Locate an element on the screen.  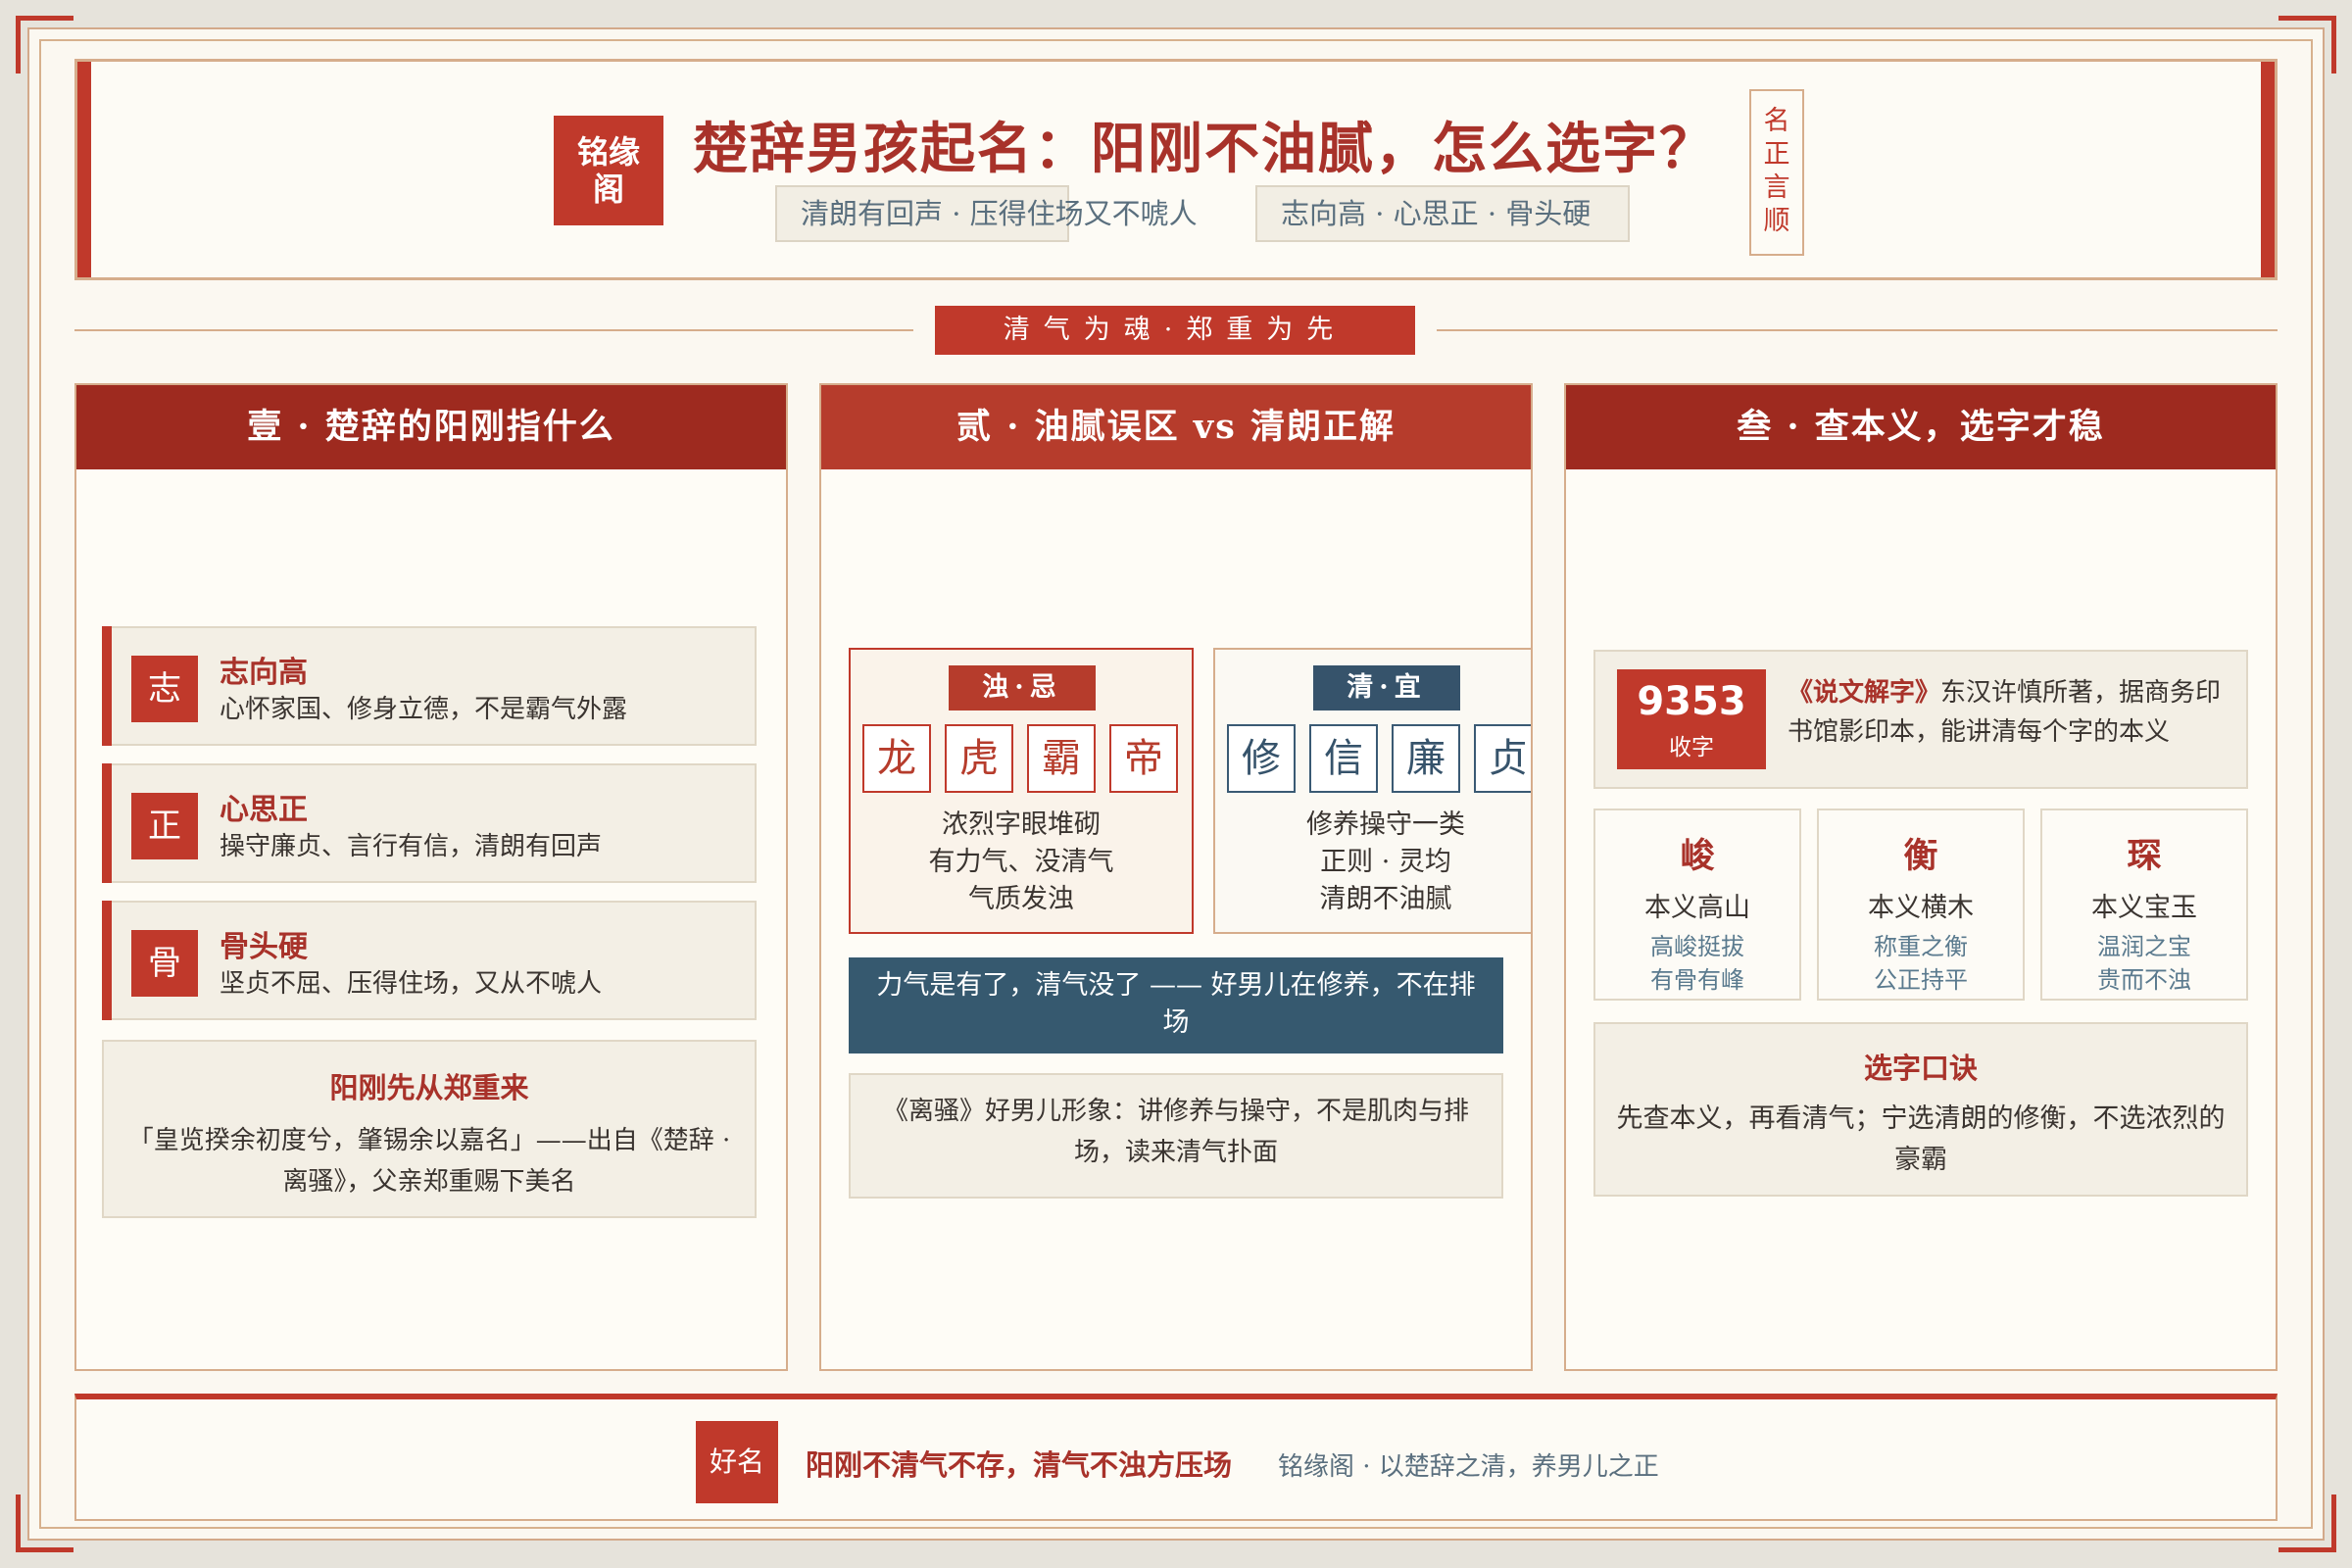
lisao-note: 《离骚》好男儿形象：讲修养与操守，不是肌肉与排场，读来清气扑面 is located at coordinates (1176, 1136).